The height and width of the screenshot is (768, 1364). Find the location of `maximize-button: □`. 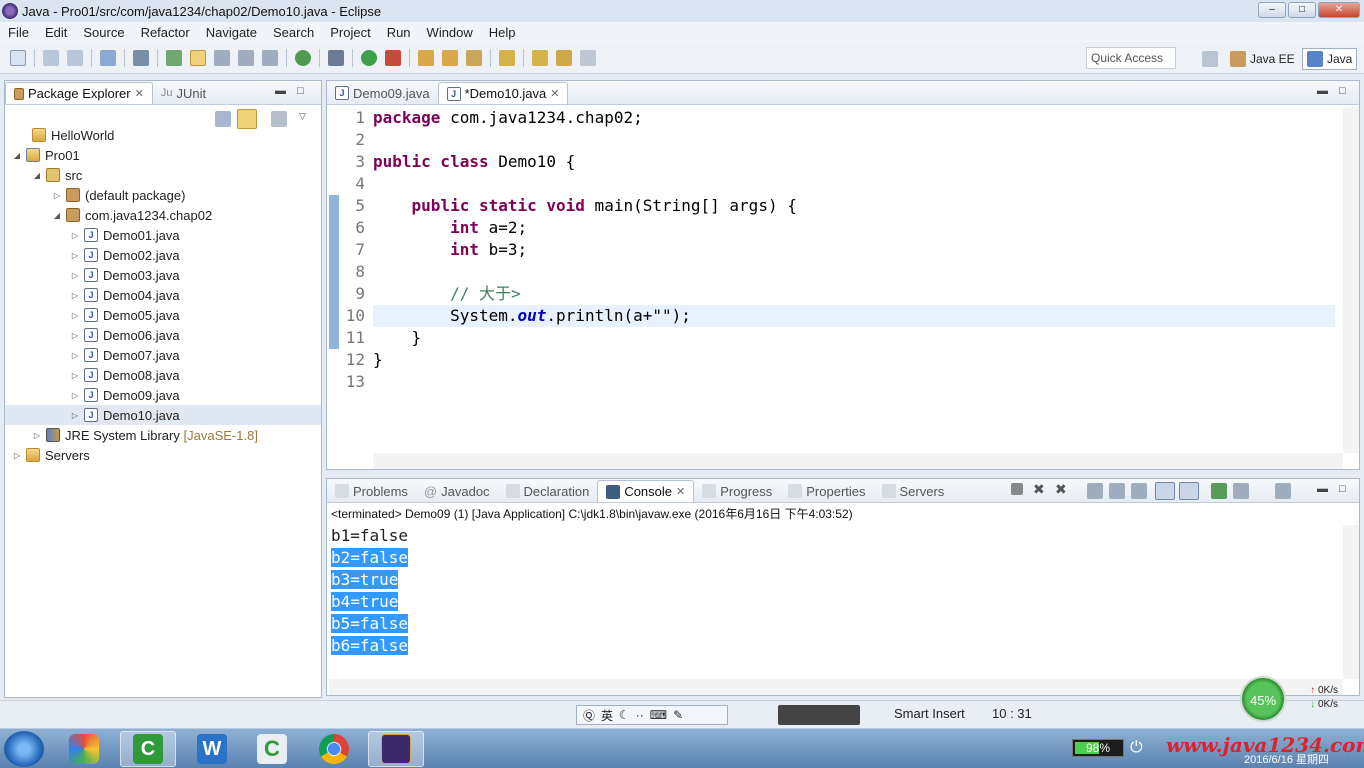

maximize-button: □ is located at coordinates (1302, 10).